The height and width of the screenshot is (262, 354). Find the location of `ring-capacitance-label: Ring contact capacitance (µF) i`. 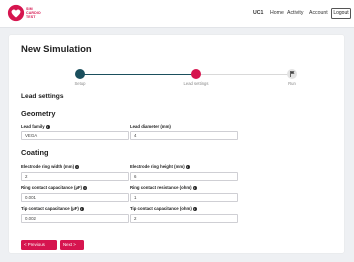

ring-capacitance-label: Ring contact capacitance (µF) i is located at coordinates (54, 188).